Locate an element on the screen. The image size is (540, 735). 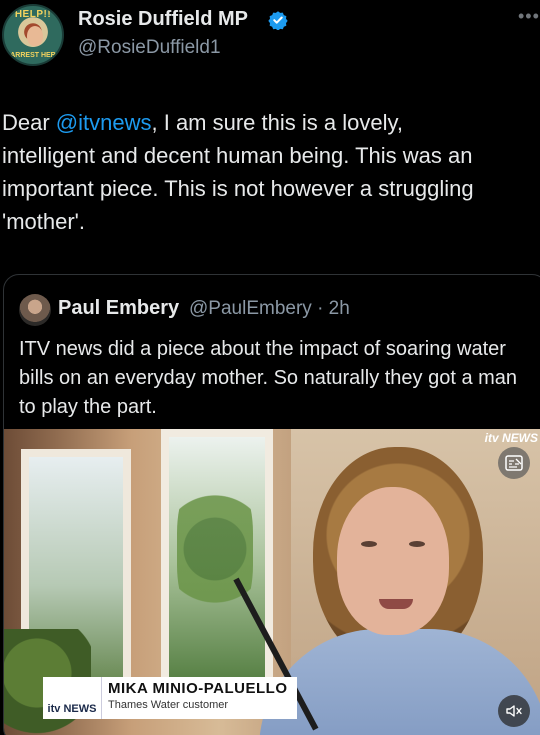
itv-news-logo: itv NEWS is located at coordinates (72, 698).